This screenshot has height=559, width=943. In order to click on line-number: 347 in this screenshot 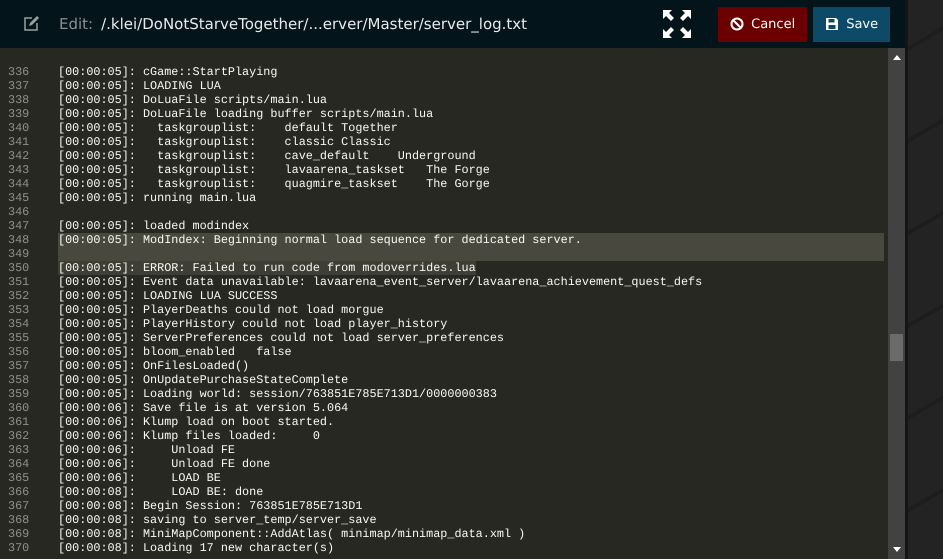, I will do `click(18, 226)`.